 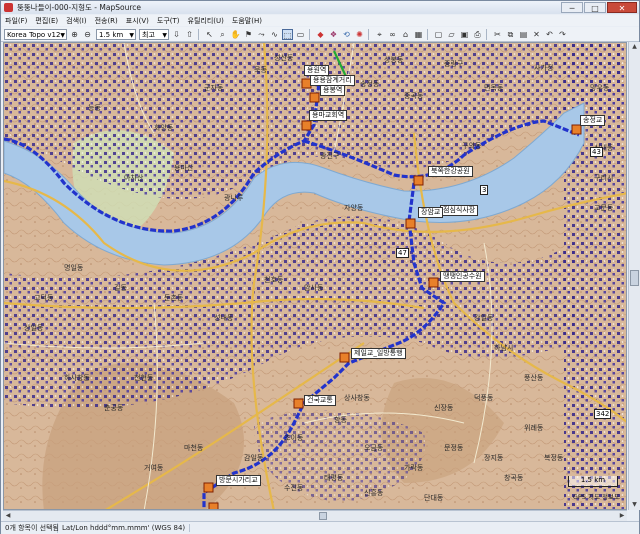 What do you see at coordinates (168, 21) in the screenshot?
I see `menu-tools: 도구(T)` at bounding box center [168, 21].